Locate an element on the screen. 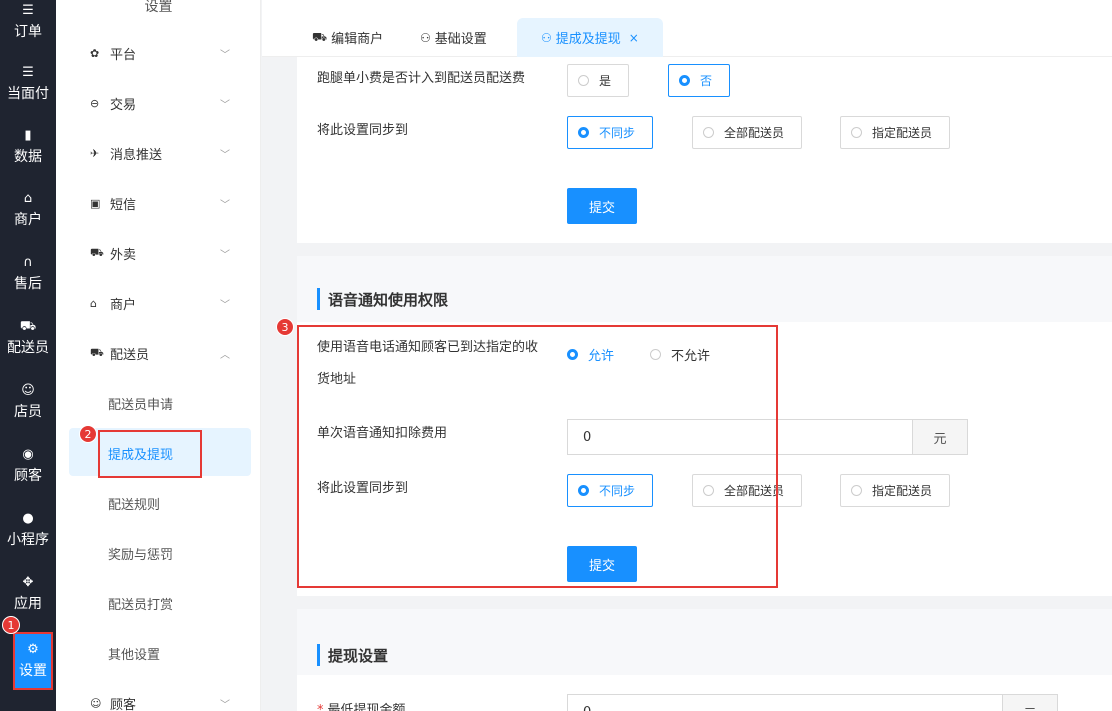 The height and width of the screenshot is (711, 1112). step-badge-1: 1 is located at coordinates (11, 625).